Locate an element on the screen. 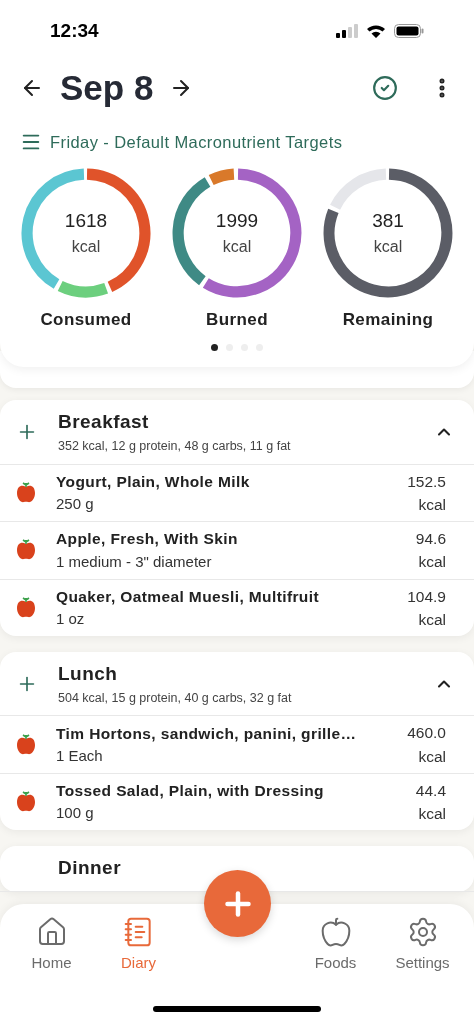 Image resolution: width=474 pixels, height=1024 pixels. food-entry: Tossed Salad, Plain, with Dressing 100 g 44.4 kcal is located at coordinates (237, 802).